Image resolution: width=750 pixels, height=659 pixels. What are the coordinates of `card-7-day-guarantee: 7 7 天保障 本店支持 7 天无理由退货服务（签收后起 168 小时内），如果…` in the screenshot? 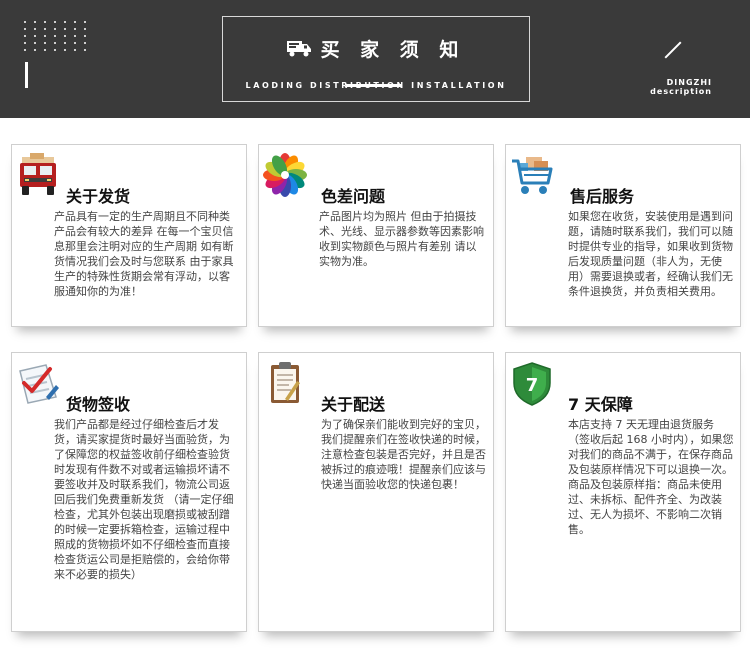 It's located at (623, 492).